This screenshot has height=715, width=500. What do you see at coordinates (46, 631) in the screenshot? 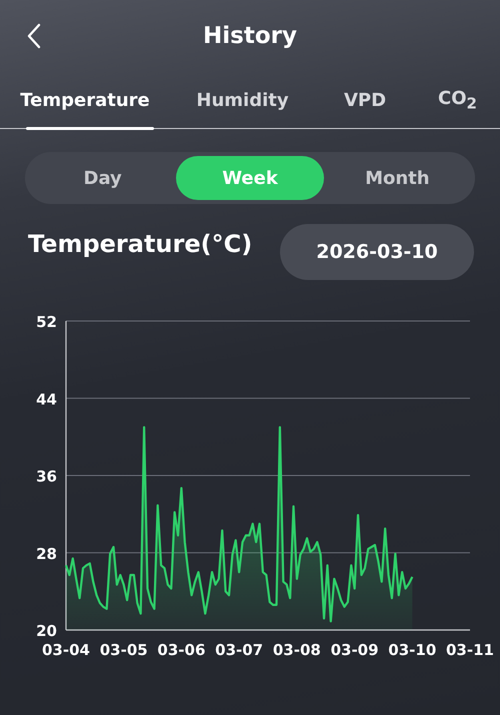
I see `y-tick-label: 20` at bounding box center [46, 631].